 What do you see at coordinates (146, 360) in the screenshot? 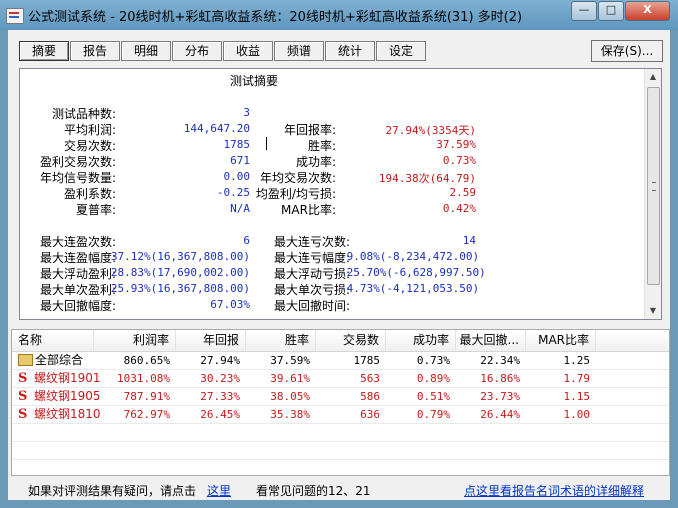
I see `table-cell: 860.65%` at bounding box center [146, 360].